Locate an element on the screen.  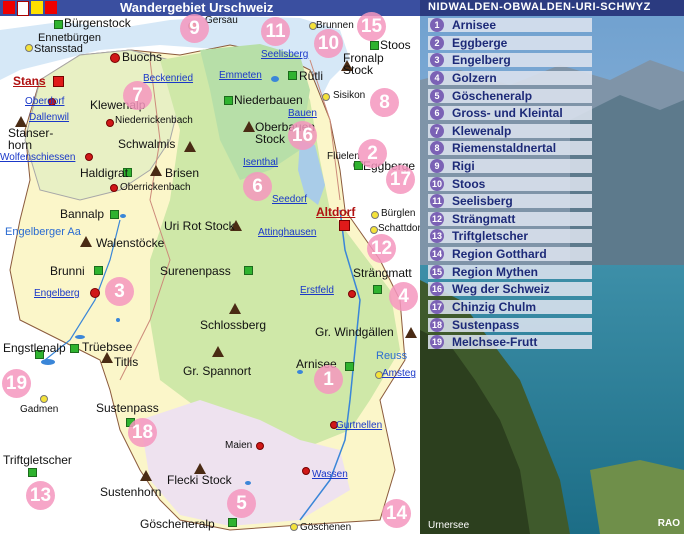
place-label: Stoos is located at coordinates (395, 45).